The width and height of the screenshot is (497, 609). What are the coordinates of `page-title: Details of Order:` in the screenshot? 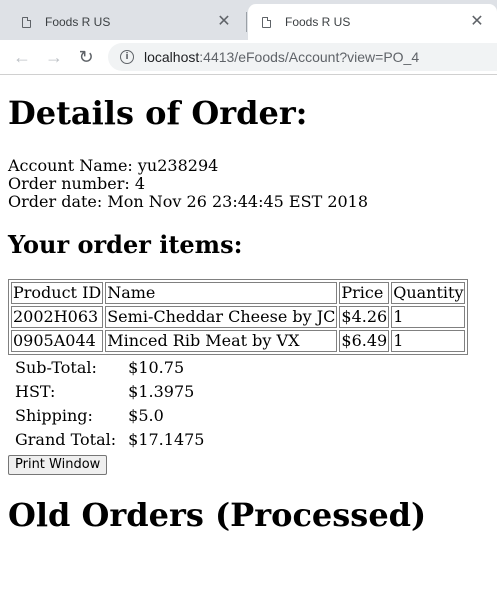 It's located at (158, 113).